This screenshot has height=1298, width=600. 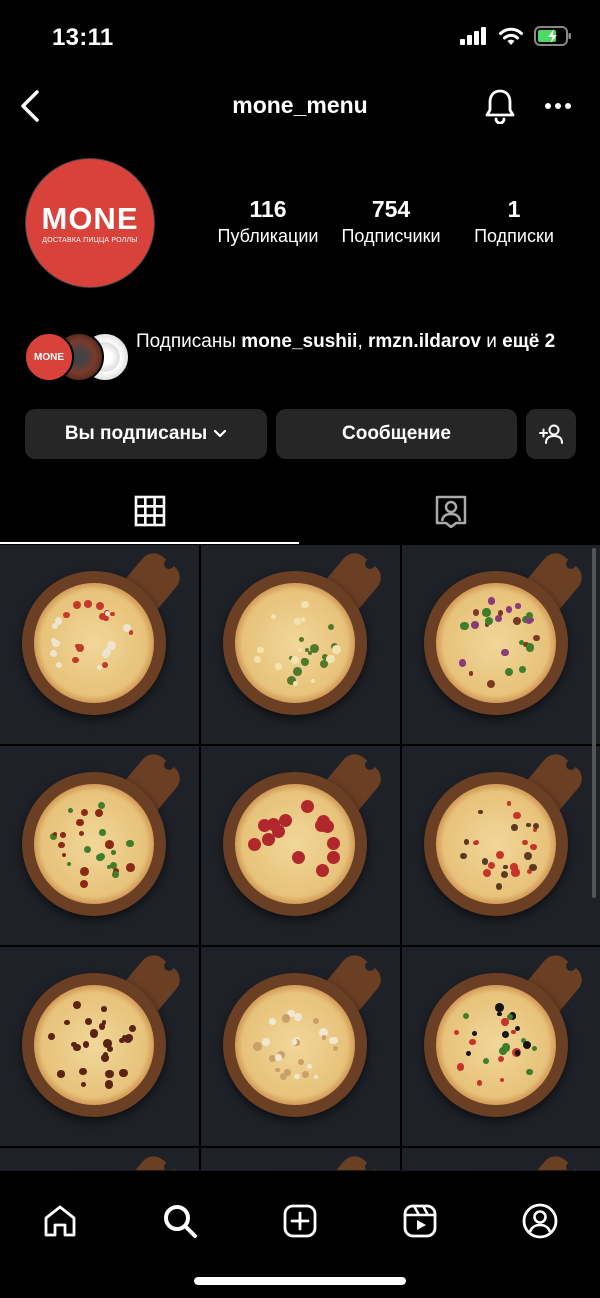 I want to click on stat-followers: 754 Подписчики, so click(x=391, y=222).